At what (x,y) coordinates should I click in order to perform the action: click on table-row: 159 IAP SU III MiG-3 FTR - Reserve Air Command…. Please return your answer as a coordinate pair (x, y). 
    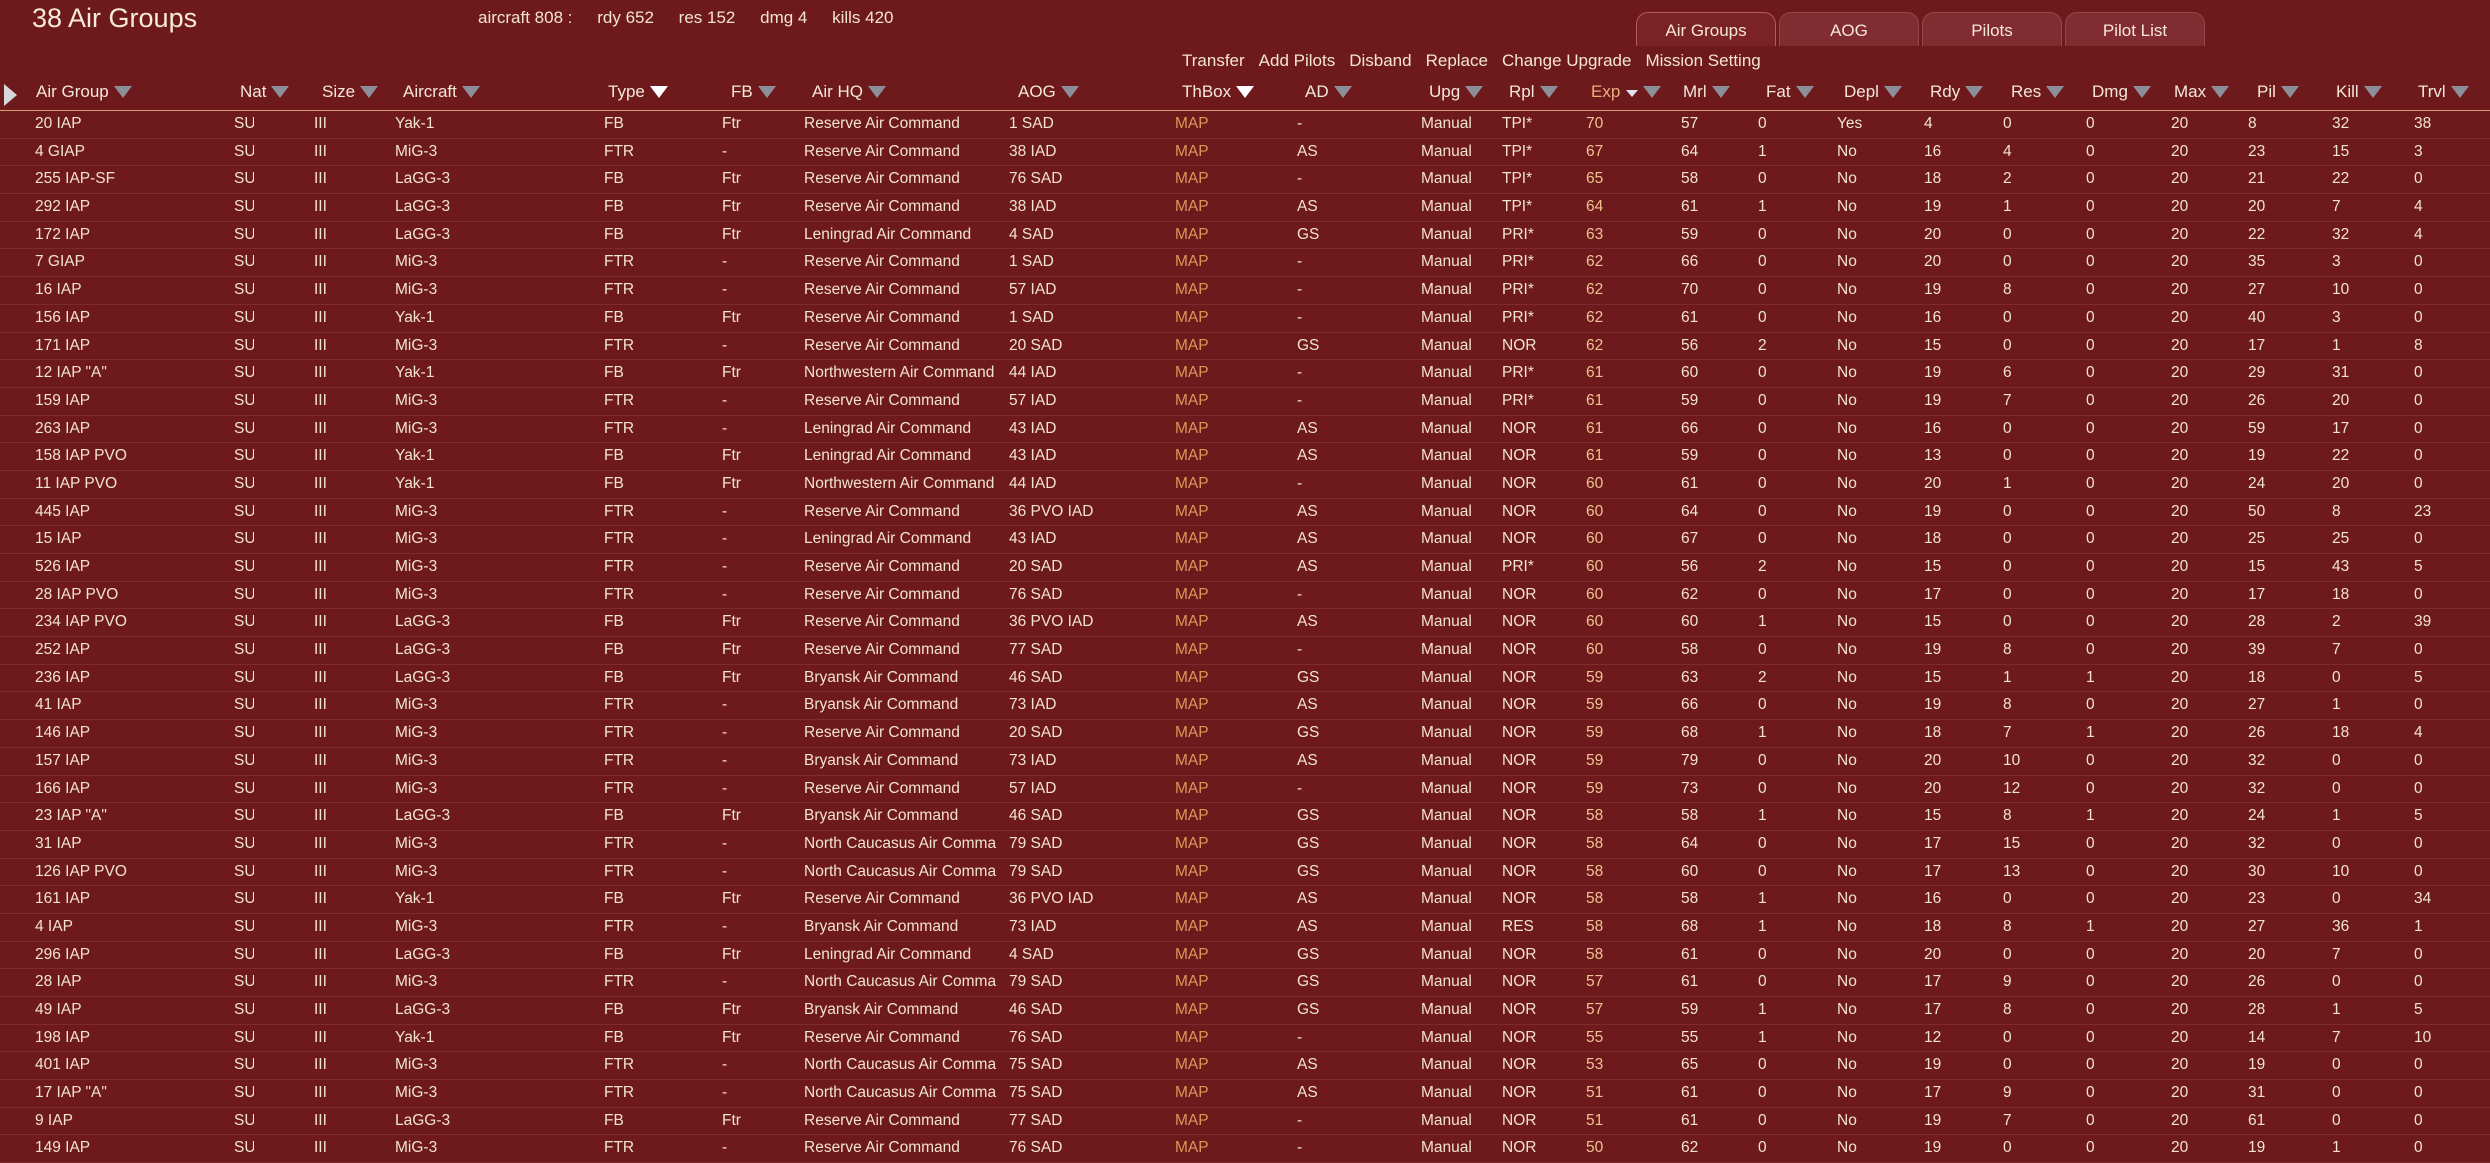
    Looking at the image, I should click on (1245, 402).